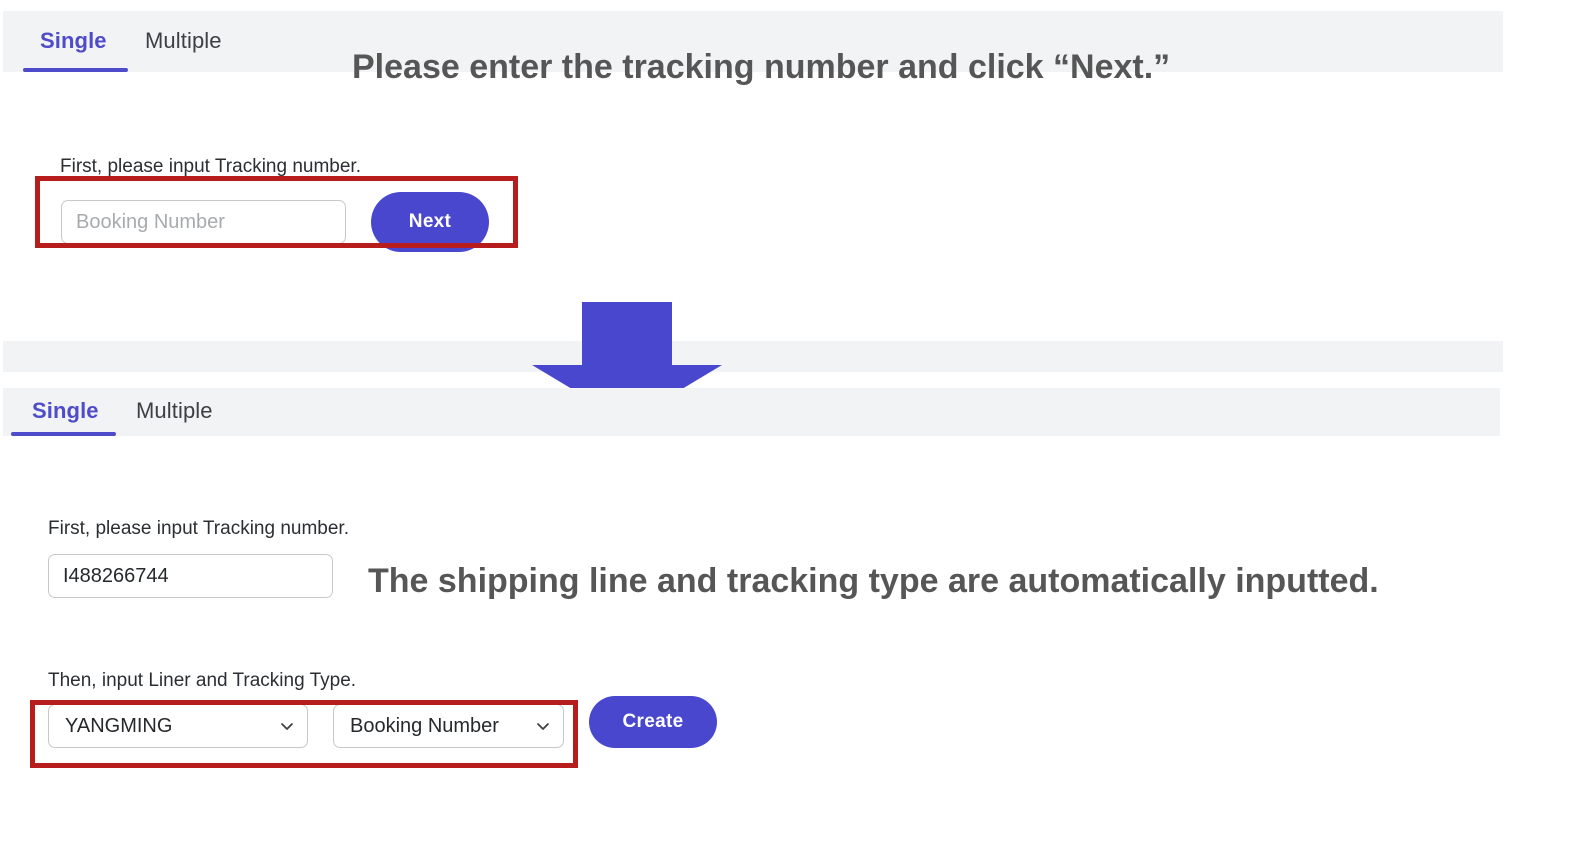  What do you see at coordinates (202, 680) in the screenshot?
I see `liner-type-label: Then, input Liner and Tracking Type.` at bounding box center [202, 680].